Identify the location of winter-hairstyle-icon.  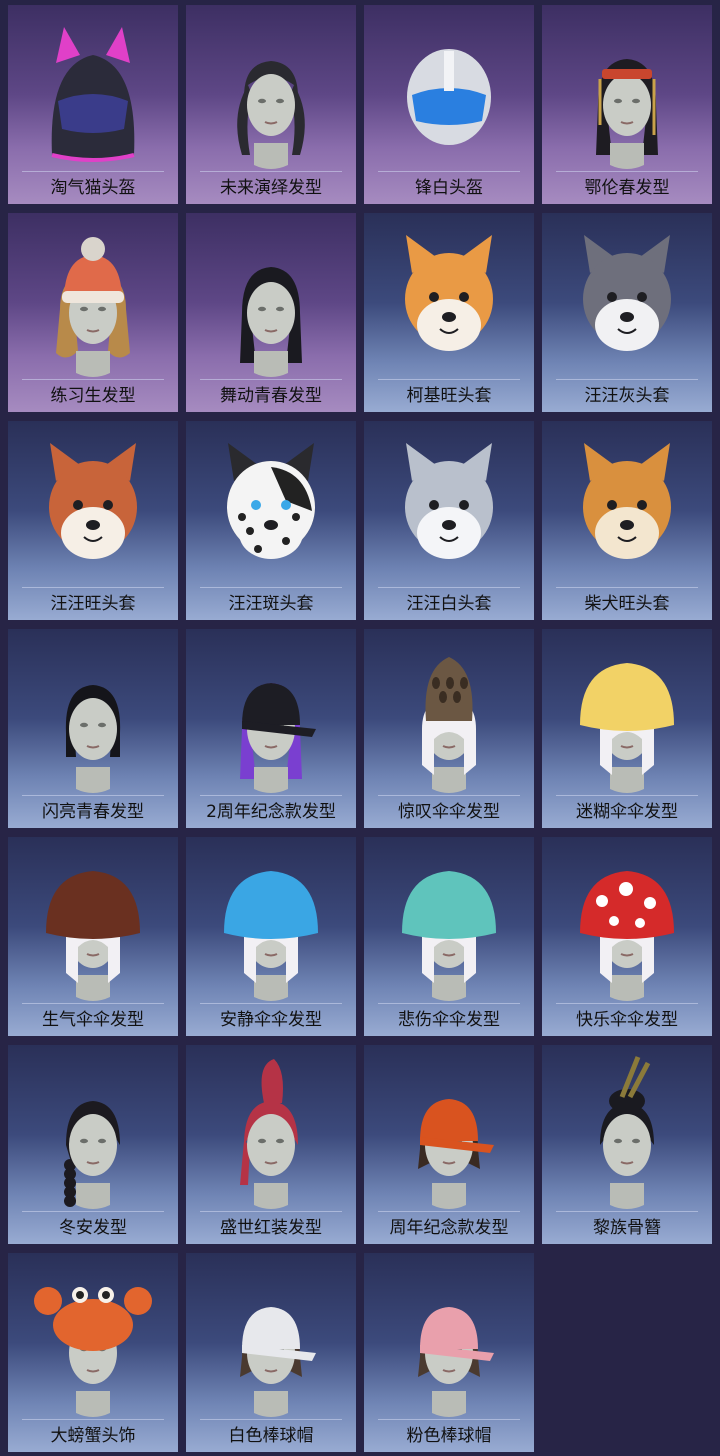
(92, 1155).